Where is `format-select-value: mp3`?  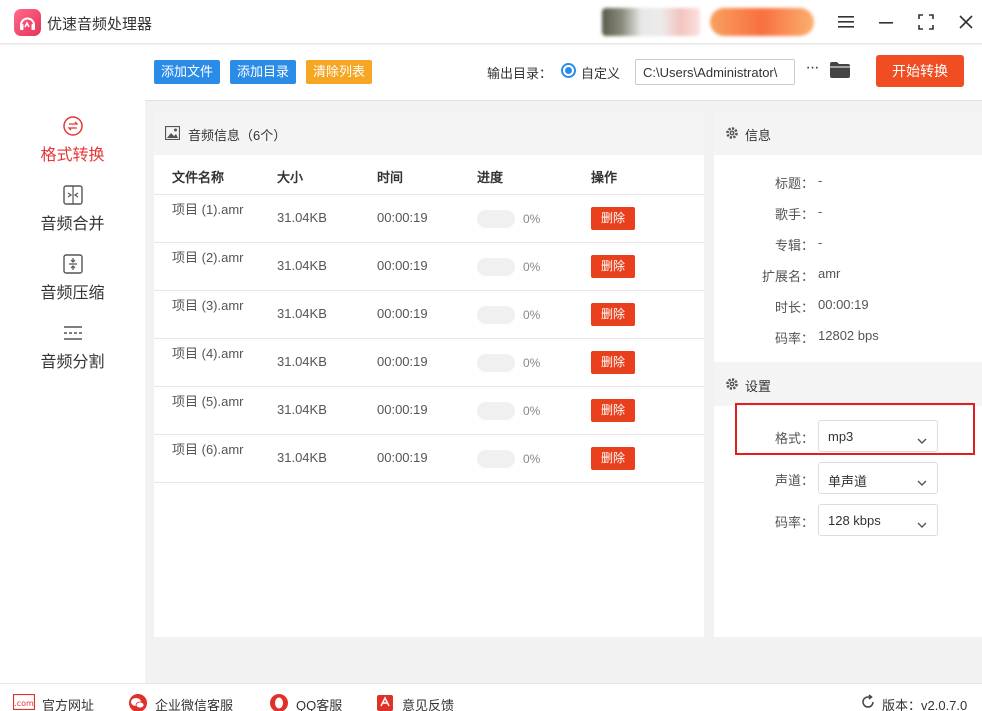 format-select-value: mp3 is located at coordinates (841, 436).